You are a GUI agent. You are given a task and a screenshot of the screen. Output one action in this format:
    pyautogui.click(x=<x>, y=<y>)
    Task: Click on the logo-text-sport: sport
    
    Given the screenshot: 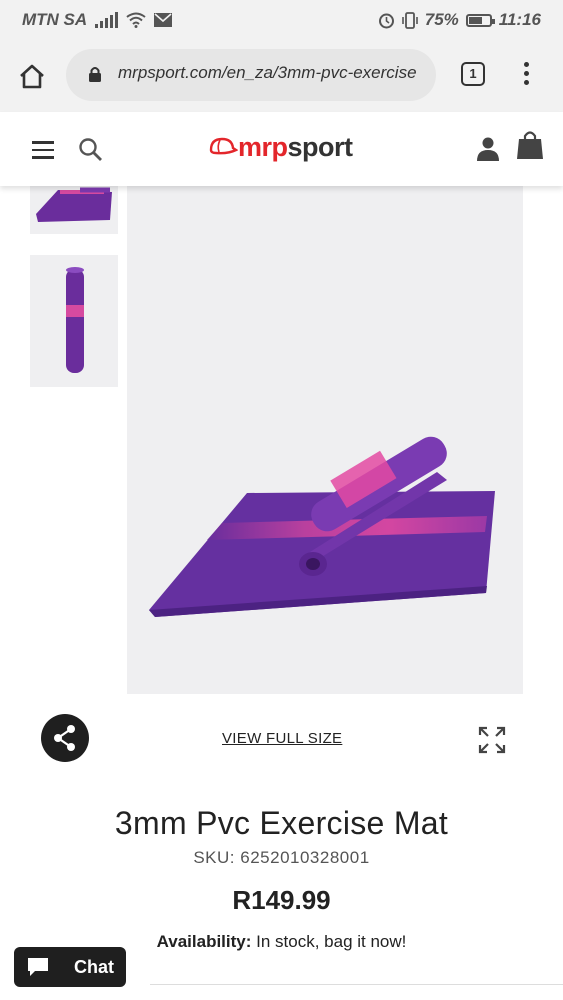 What is the action you would take?
    pyautogui.click(x=320, y=146)
    